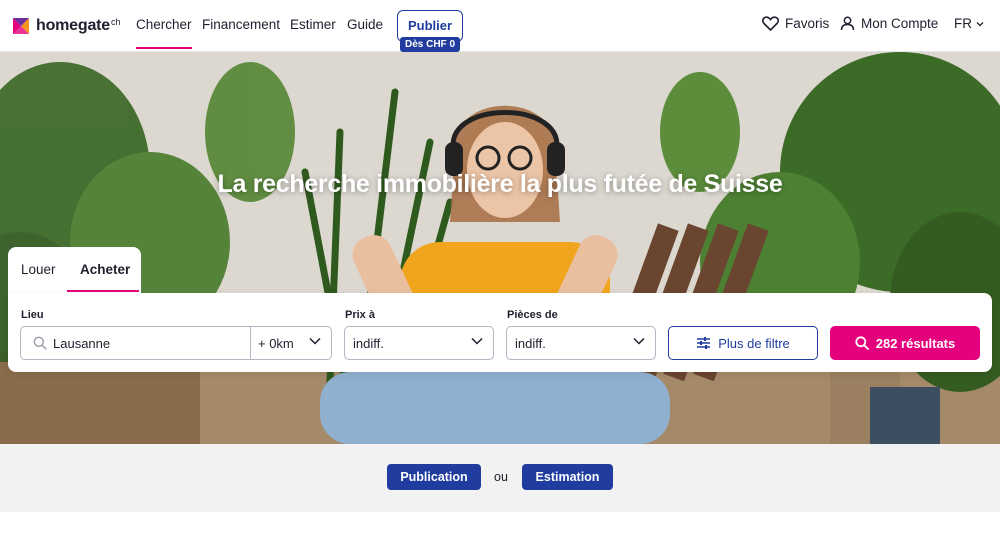 This screenshot has height=554, width=1000. What do you see at coordinates (501, 477) in the screenshot?
I see `or-label: ou` at bounding box center [501, 477].